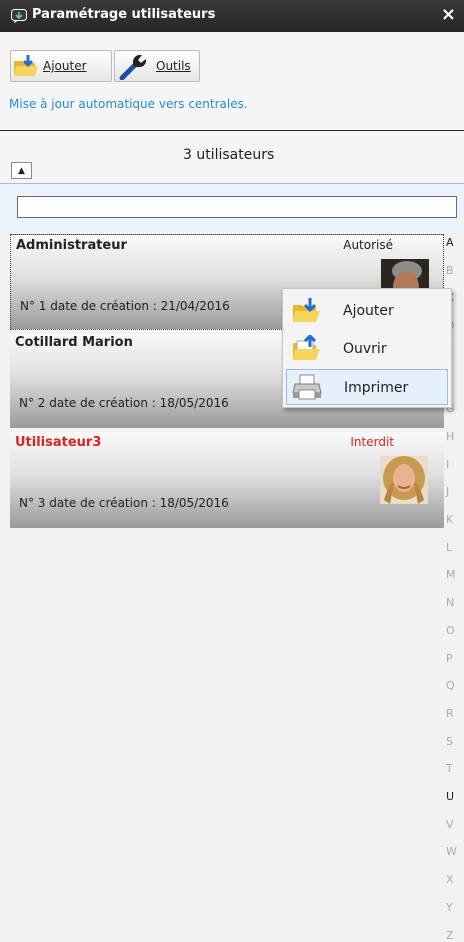  What do you see at coordinates (455, 879) in the screenshot?
I see `alphabet-letter: X` at bounding box center [455, 879].